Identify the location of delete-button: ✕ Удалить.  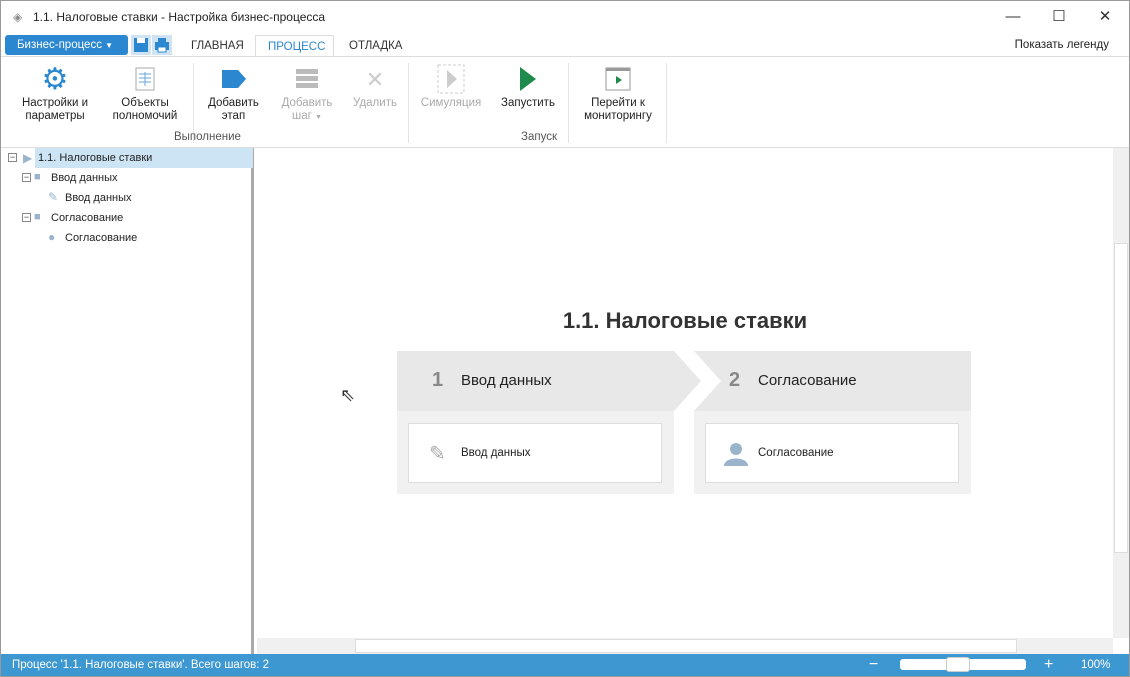
(375, 87).